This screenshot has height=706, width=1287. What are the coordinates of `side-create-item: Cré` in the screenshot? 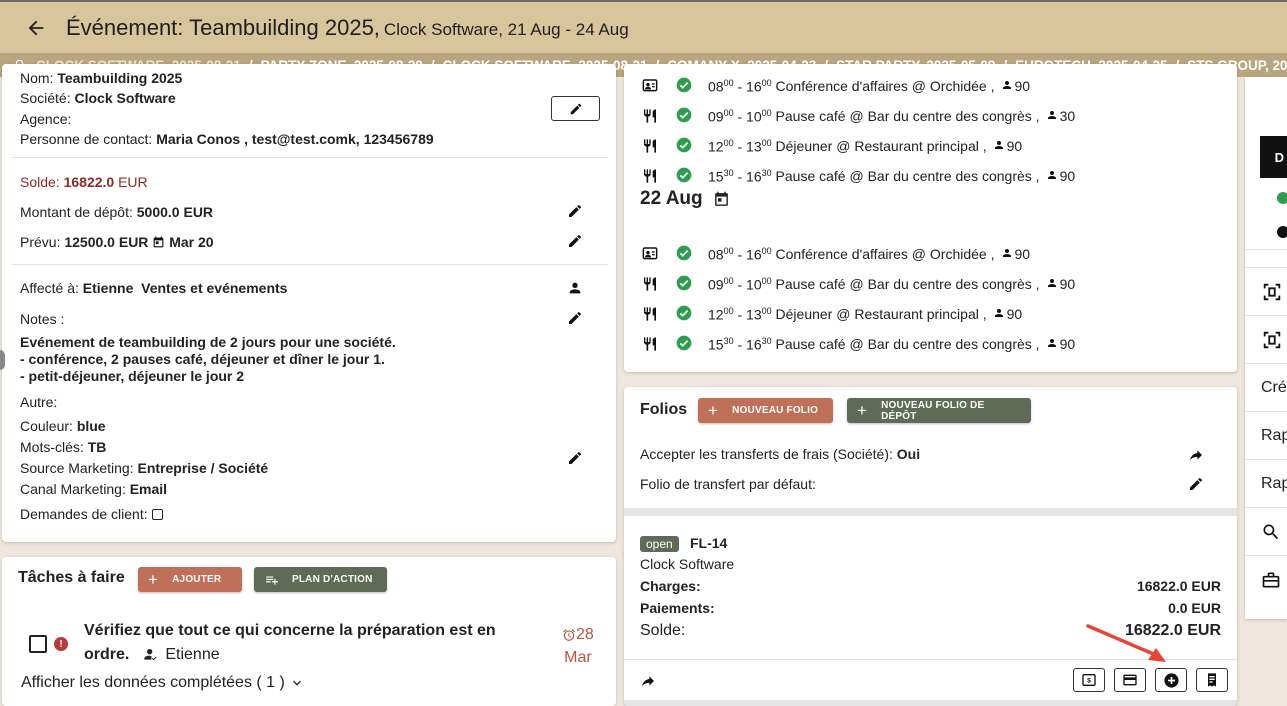 It's located at (1266, 387).